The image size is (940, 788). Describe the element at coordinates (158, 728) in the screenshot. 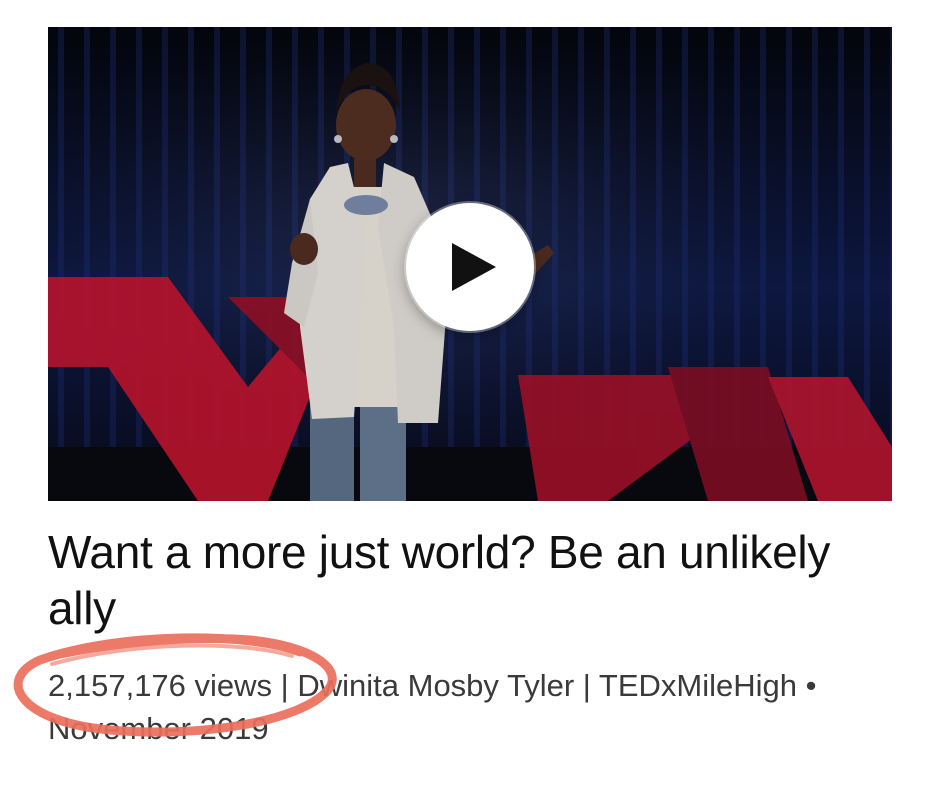

I see `talk-date: November 2019` at that location.